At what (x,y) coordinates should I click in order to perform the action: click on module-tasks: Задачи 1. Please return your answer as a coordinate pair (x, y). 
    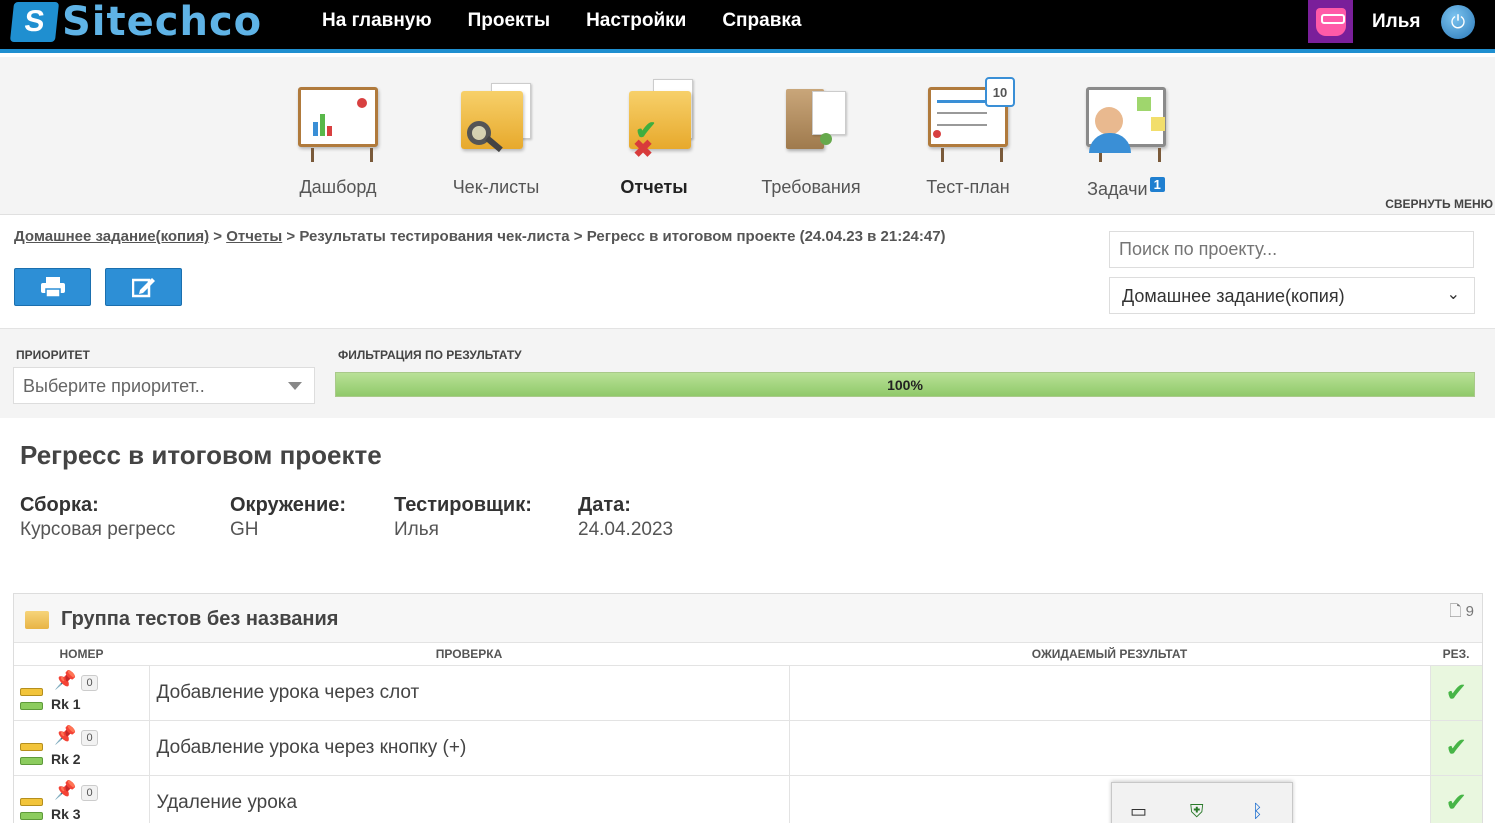
    Looking at the image, I should click on (1126, 138).